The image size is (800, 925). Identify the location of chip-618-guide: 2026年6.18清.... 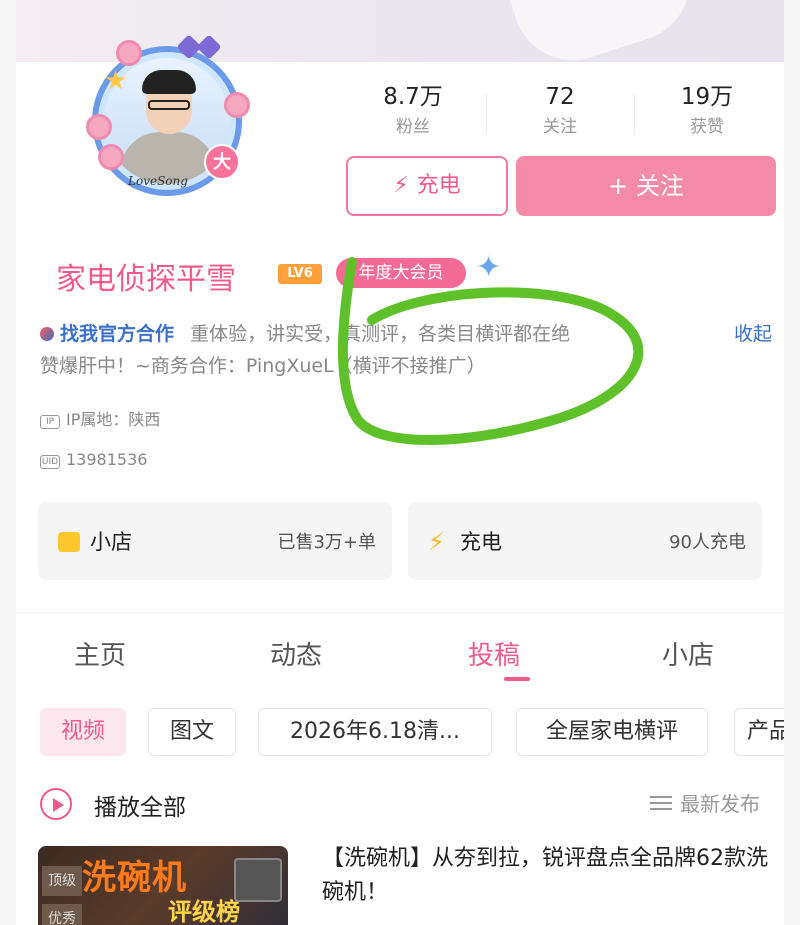
(375, 732).